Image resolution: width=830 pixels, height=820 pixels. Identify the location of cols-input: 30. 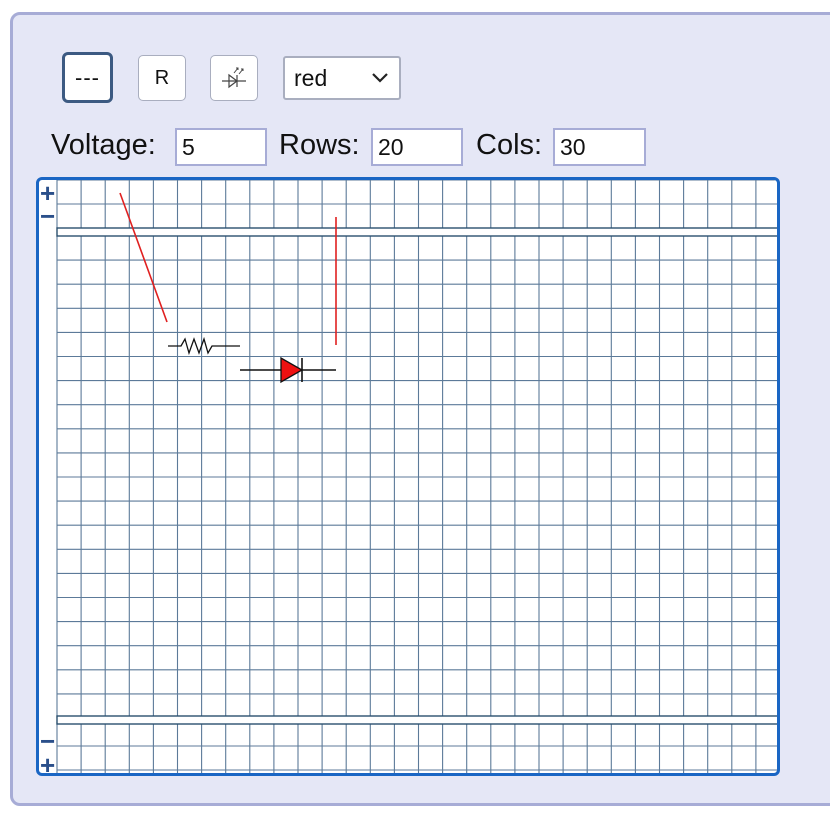
(599, 147).